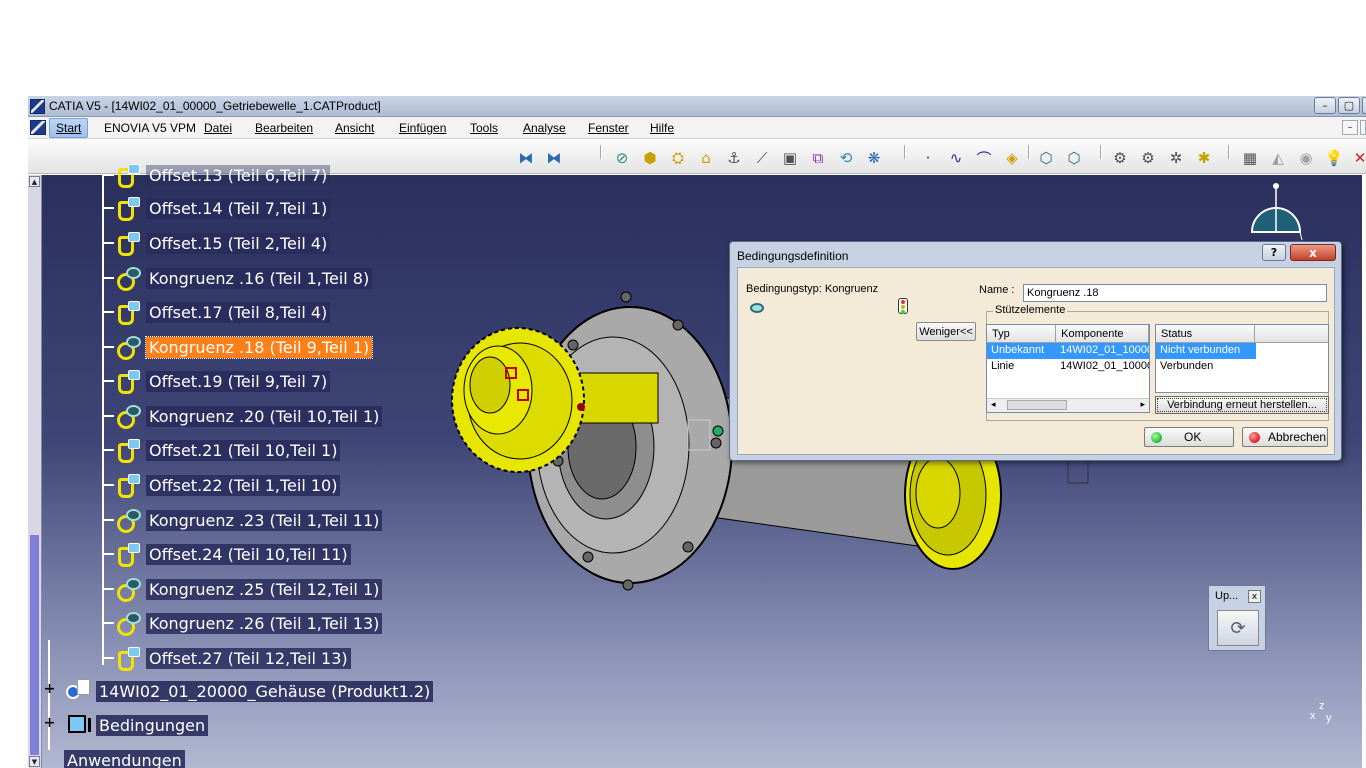  What do you see at coordinates (226, 658) in the screenshot?
I see `tree-item: Offset.27 (Teil 12,Teil 13)` at bounding box center [226, 658].